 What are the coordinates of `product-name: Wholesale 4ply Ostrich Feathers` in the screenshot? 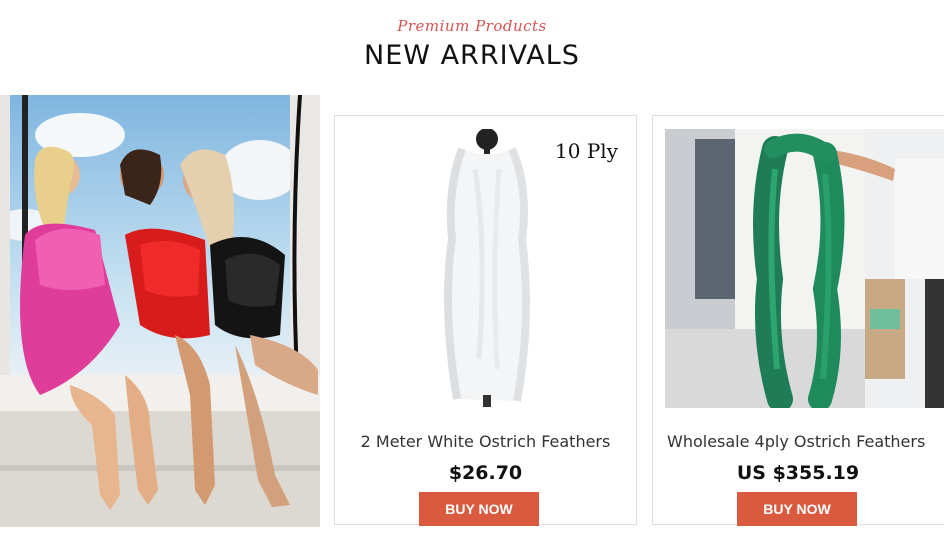 It's located at (798, 441).